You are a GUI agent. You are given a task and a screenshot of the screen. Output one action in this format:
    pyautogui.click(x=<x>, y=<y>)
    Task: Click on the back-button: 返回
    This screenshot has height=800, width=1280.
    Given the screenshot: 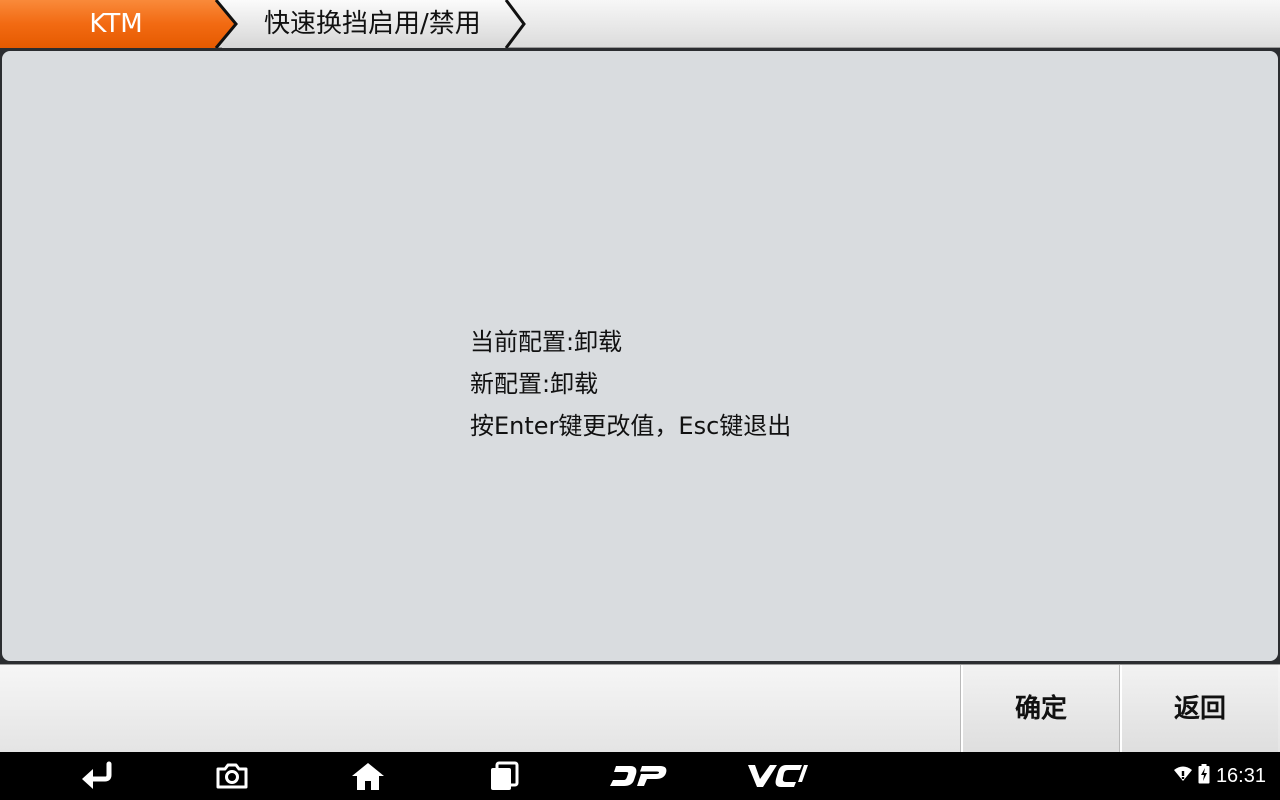 What is the action you would take?
    pyautogui.click(x=1199, y=709)
    